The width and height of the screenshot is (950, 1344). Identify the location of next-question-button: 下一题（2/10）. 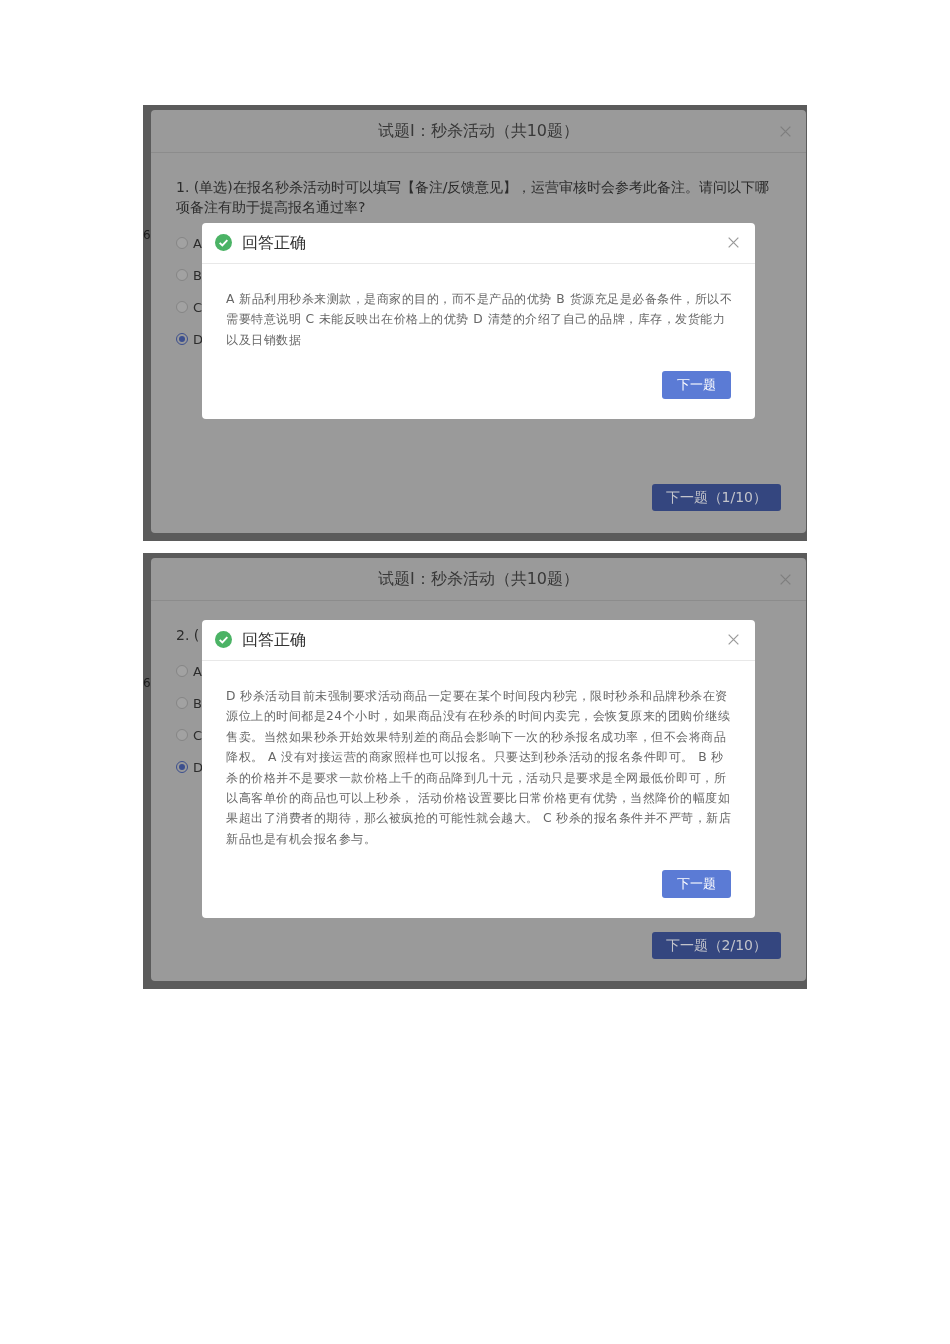
(716, 945).